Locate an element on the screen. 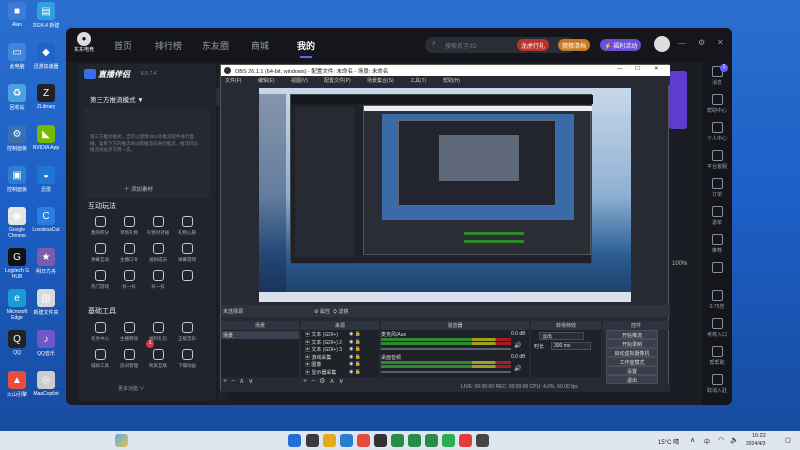  filters-button: ⛭ 滤镜 is located at coordinates (340, 311).